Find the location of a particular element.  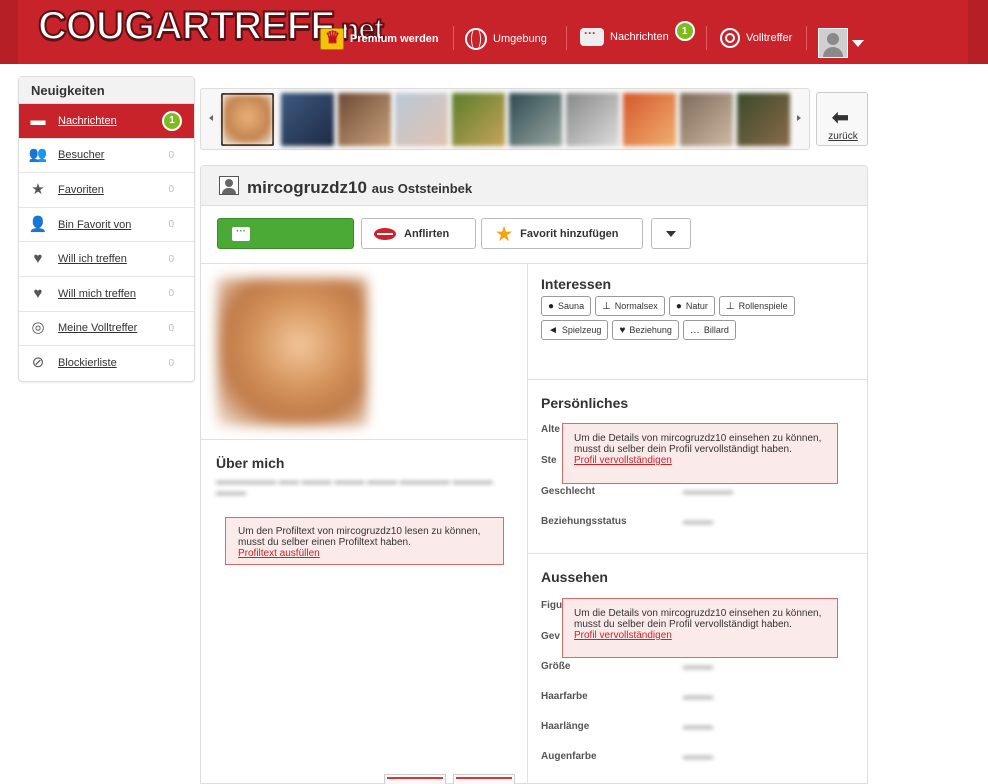

toy-icon: ◄ is located at coordinates (553, 330).